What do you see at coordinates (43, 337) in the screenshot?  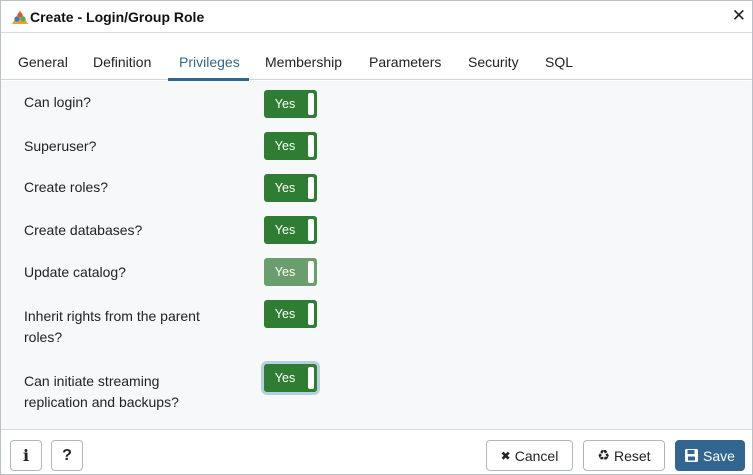 I see `label-line: roles?` at bounding box center [43, 337].